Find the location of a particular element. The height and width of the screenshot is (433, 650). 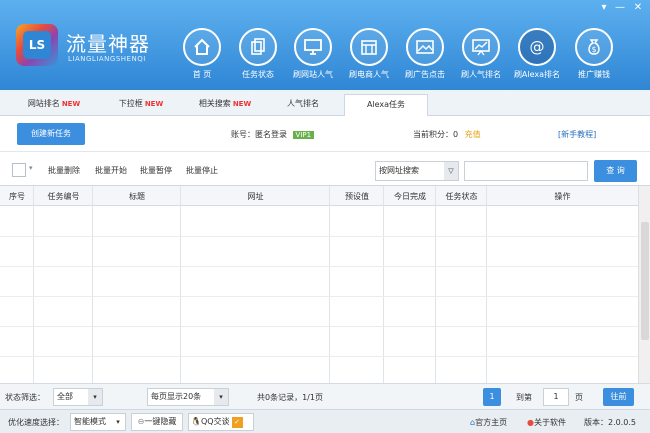

page-size-select: 每页显示20条 ▾ is located at coordinates (188, 397).